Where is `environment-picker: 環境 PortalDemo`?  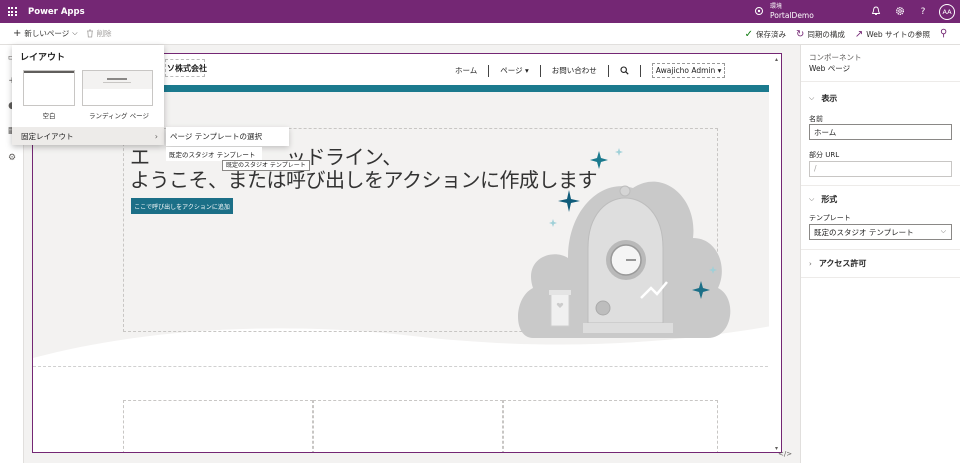
environment-picker: 環境 PortalDemo is located at coordinates (784, 11).